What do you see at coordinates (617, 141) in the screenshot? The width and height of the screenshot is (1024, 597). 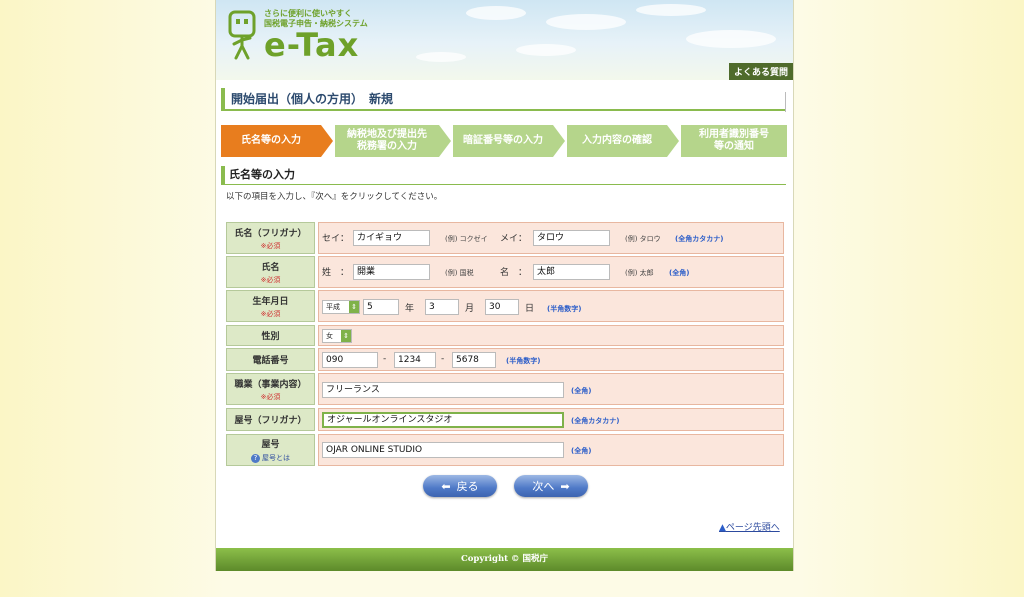 I see `step-confirm: 入力内容の確認` at bounding box center [617, 141].